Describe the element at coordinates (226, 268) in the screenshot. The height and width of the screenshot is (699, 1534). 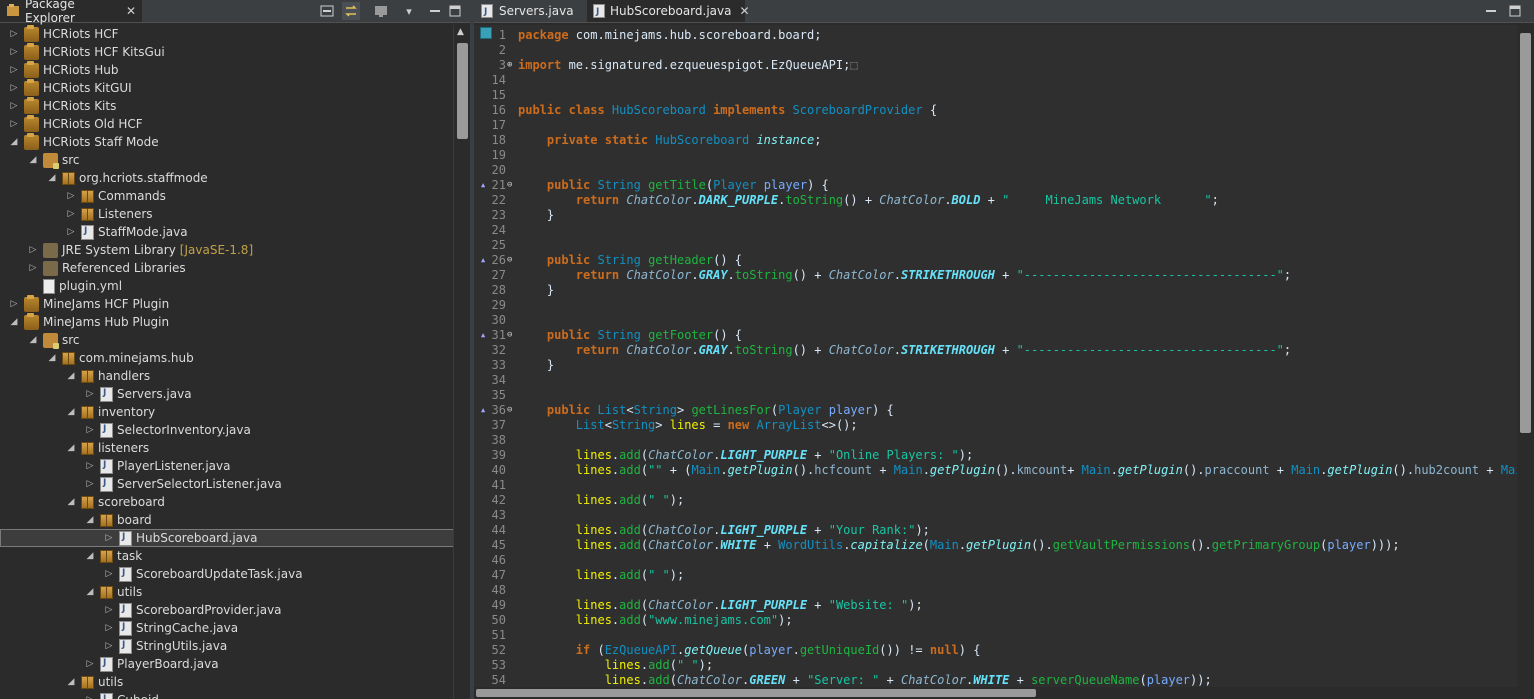
I see `tree-item: ▷ Referenced Libraries` at that location.